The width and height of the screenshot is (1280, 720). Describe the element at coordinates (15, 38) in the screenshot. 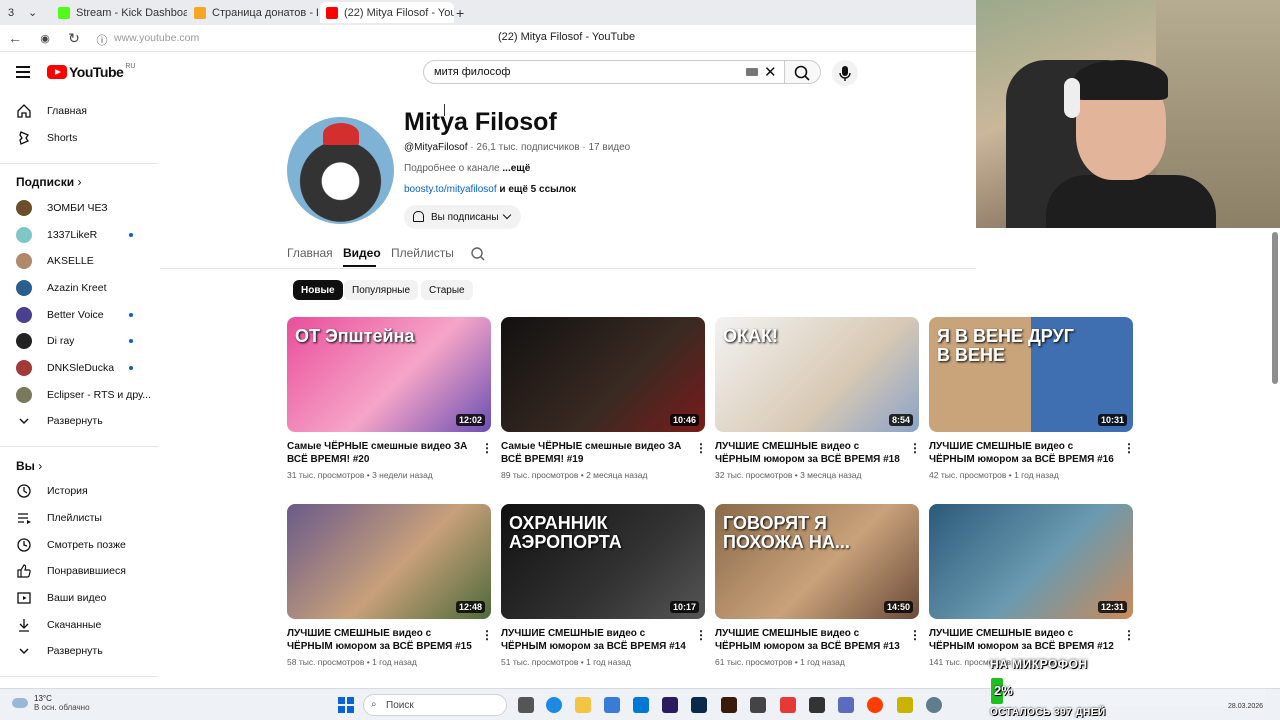

I see `back-arrow-icon: ←` at that location.